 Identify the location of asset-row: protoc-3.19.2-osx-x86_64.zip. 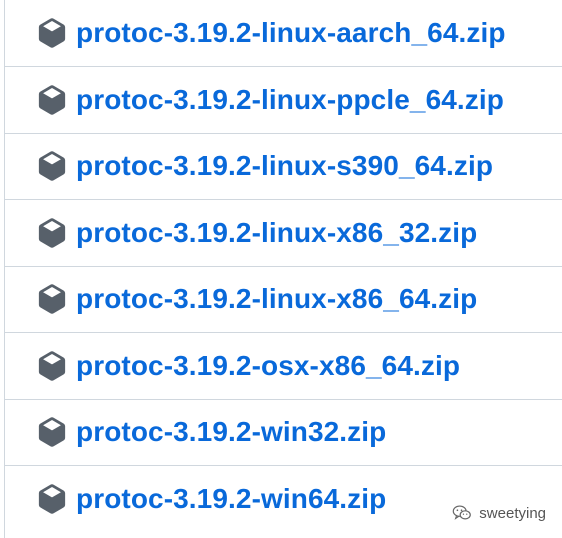
(283, 366).